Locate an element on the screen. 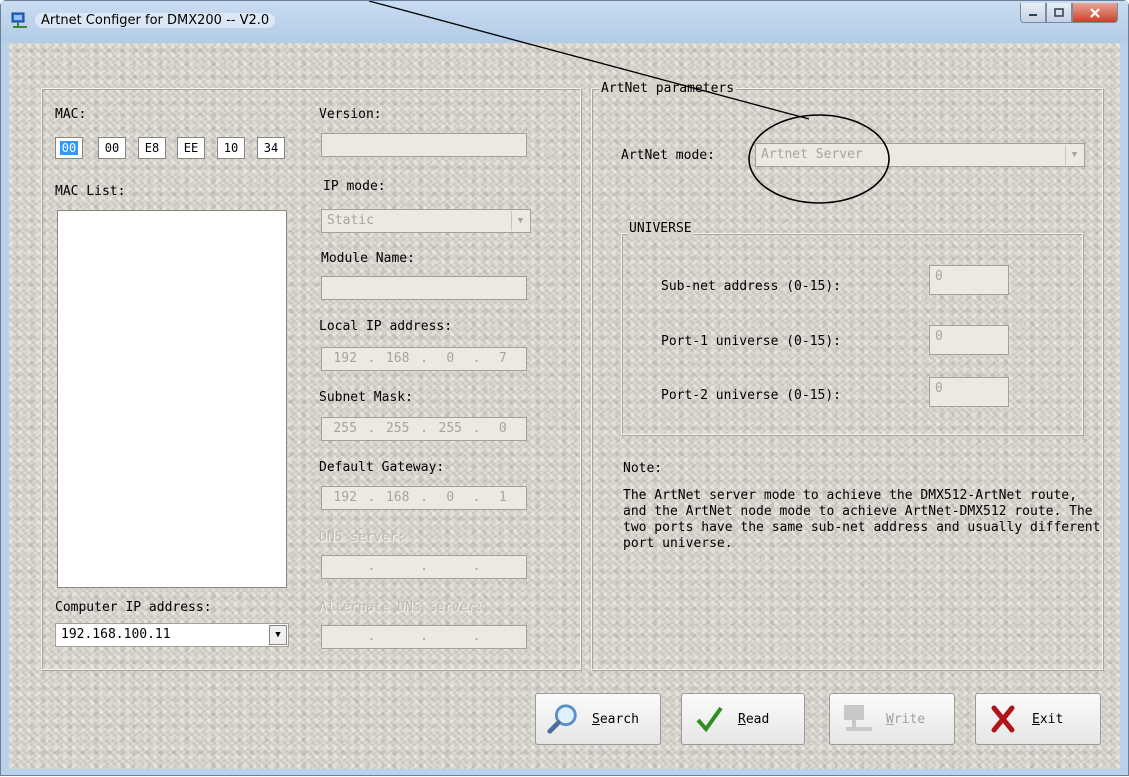 This screenshot has height=777, width=1129. checkmark-icon is located at coordinates (709, 719).